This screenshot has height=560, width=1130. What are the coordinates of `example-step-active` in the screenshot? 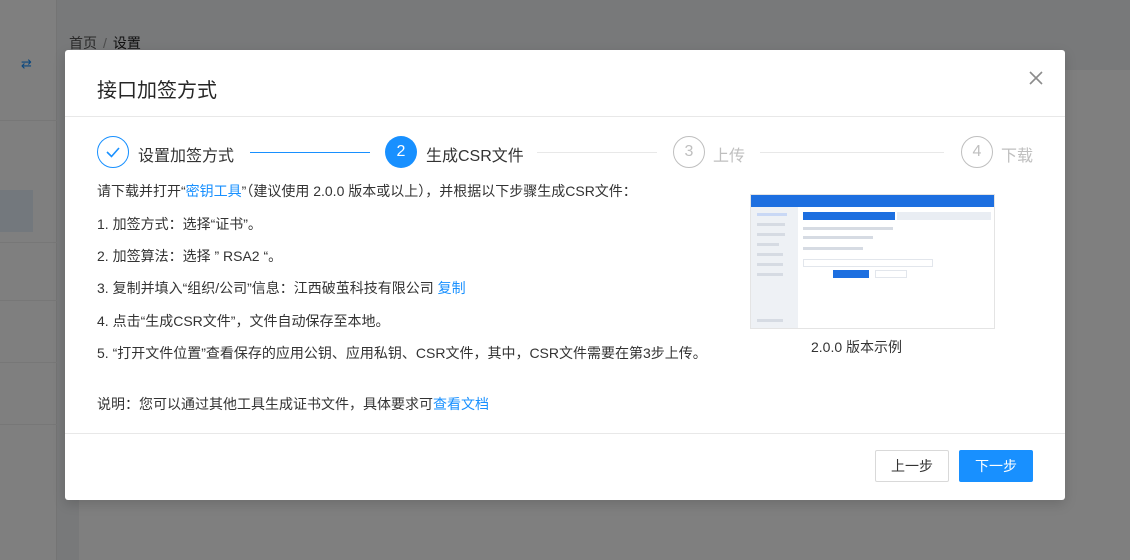 It's located at (849, 216).